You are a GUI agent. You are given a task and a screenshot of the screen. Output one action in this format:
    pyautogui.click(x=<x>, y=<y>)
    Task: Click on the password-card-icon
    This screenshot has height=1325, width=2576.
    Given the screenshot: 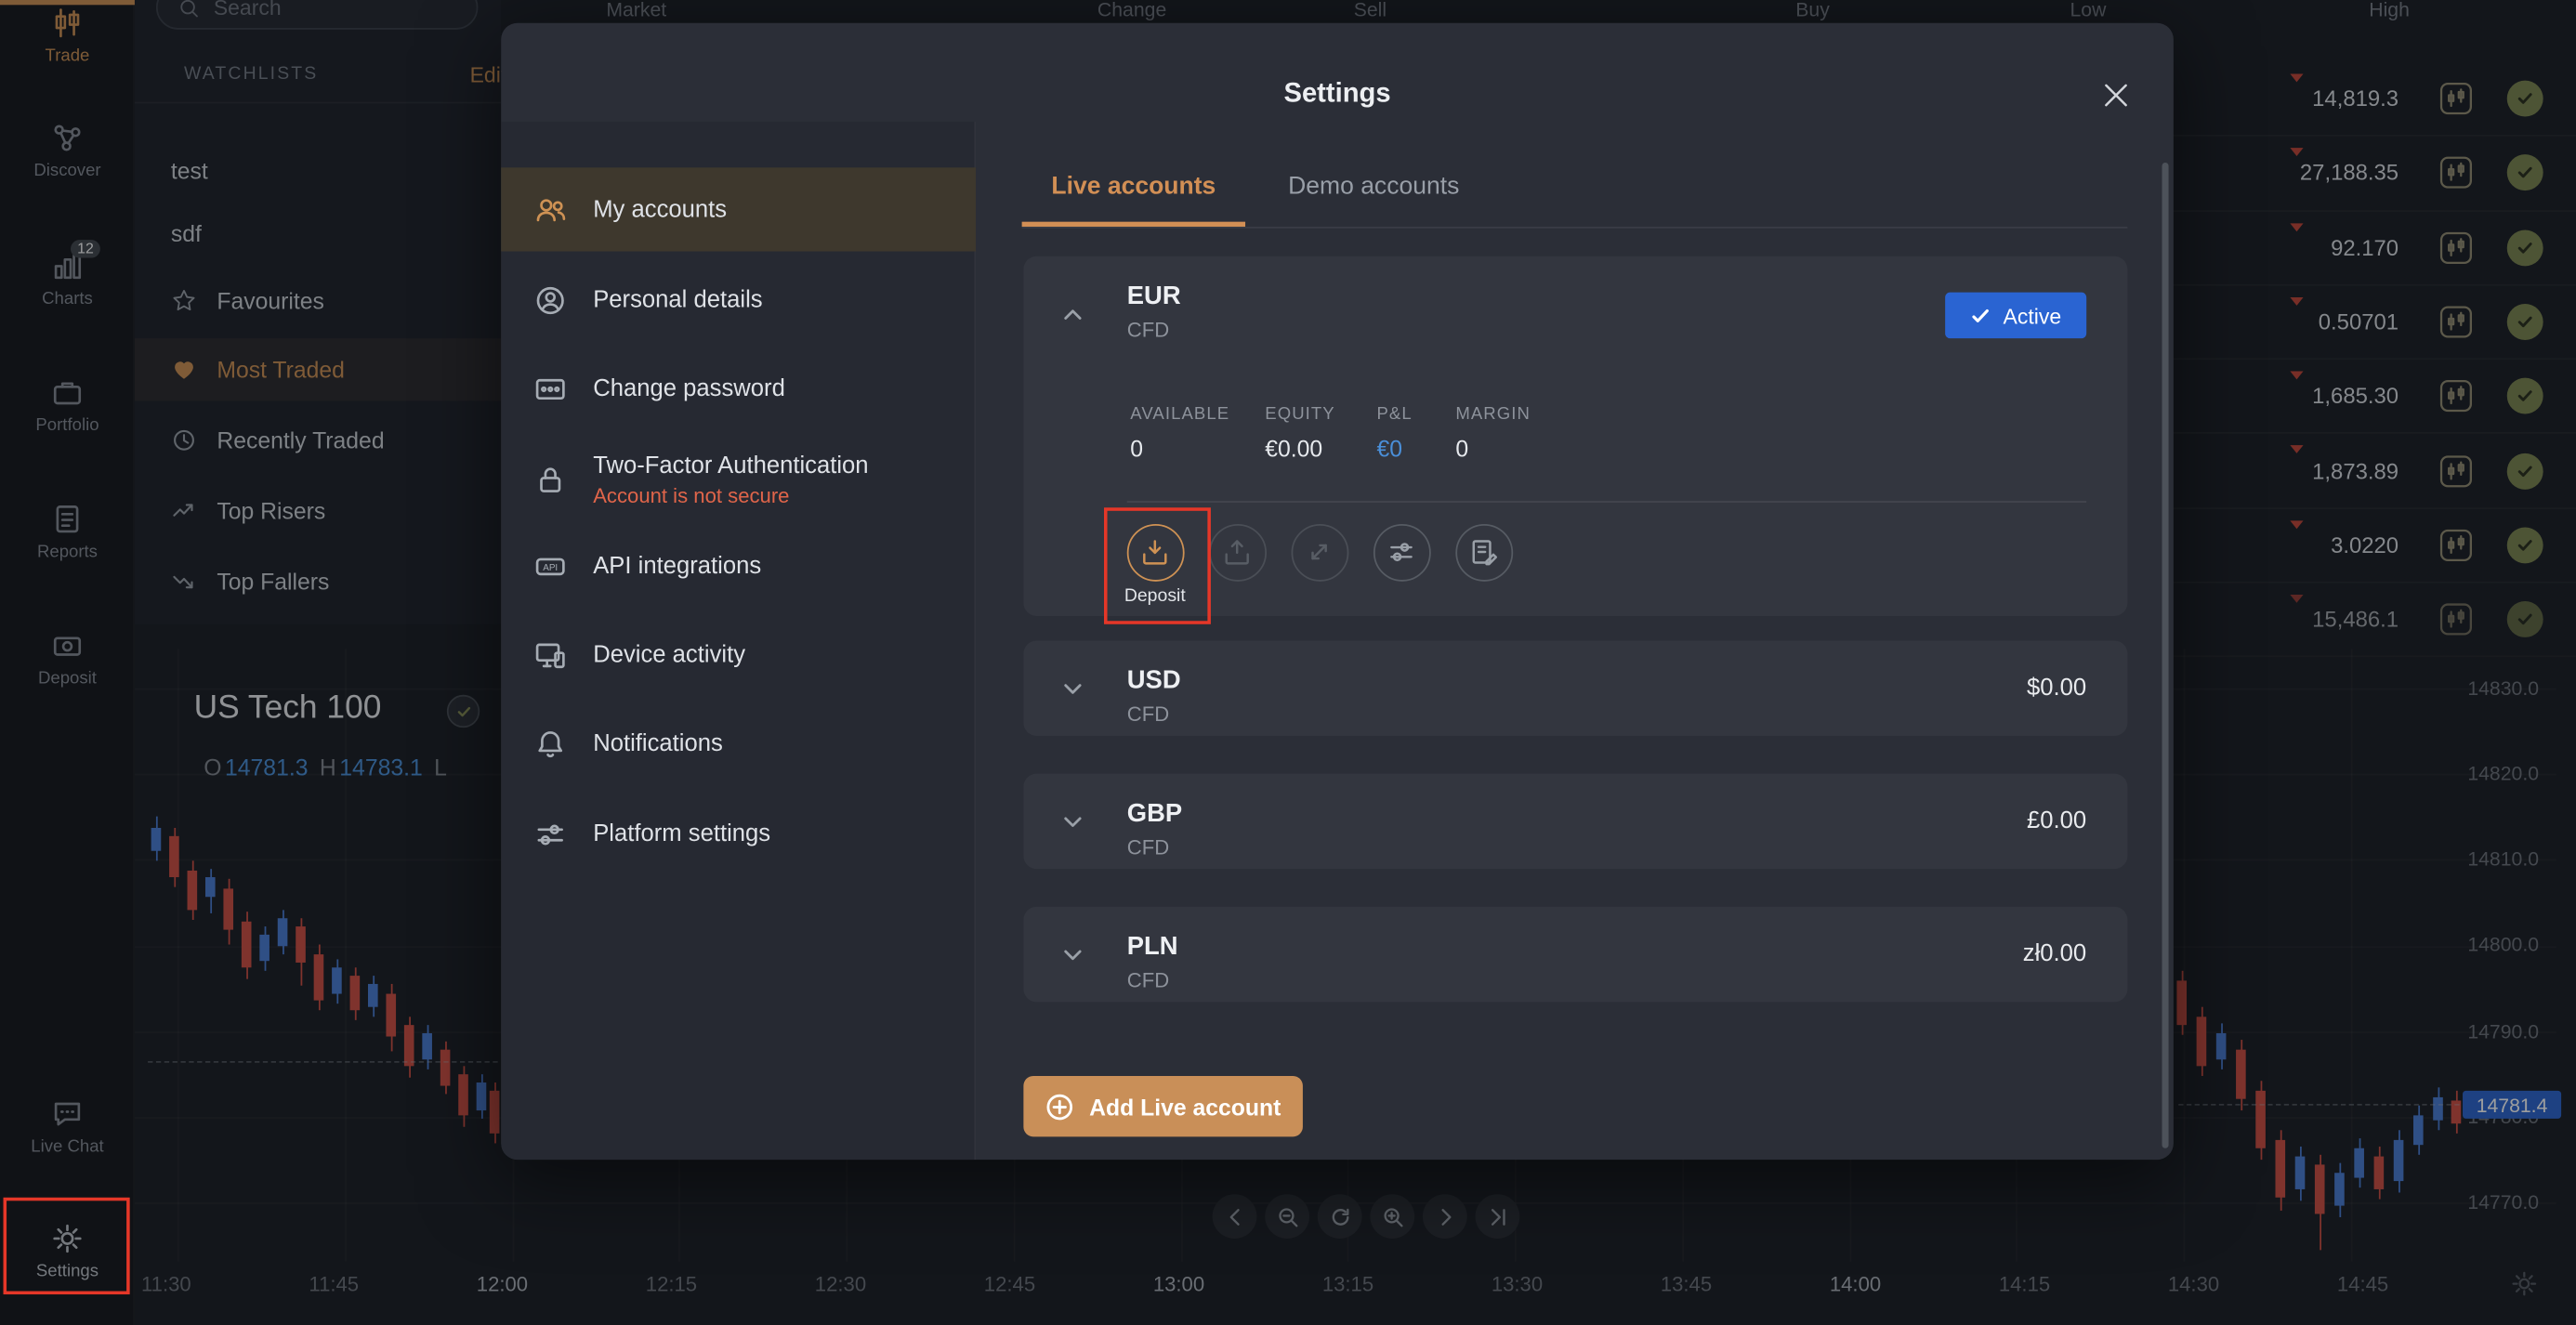 What is the action you would take?
    pyautogui.click(x=550, y=388)
    